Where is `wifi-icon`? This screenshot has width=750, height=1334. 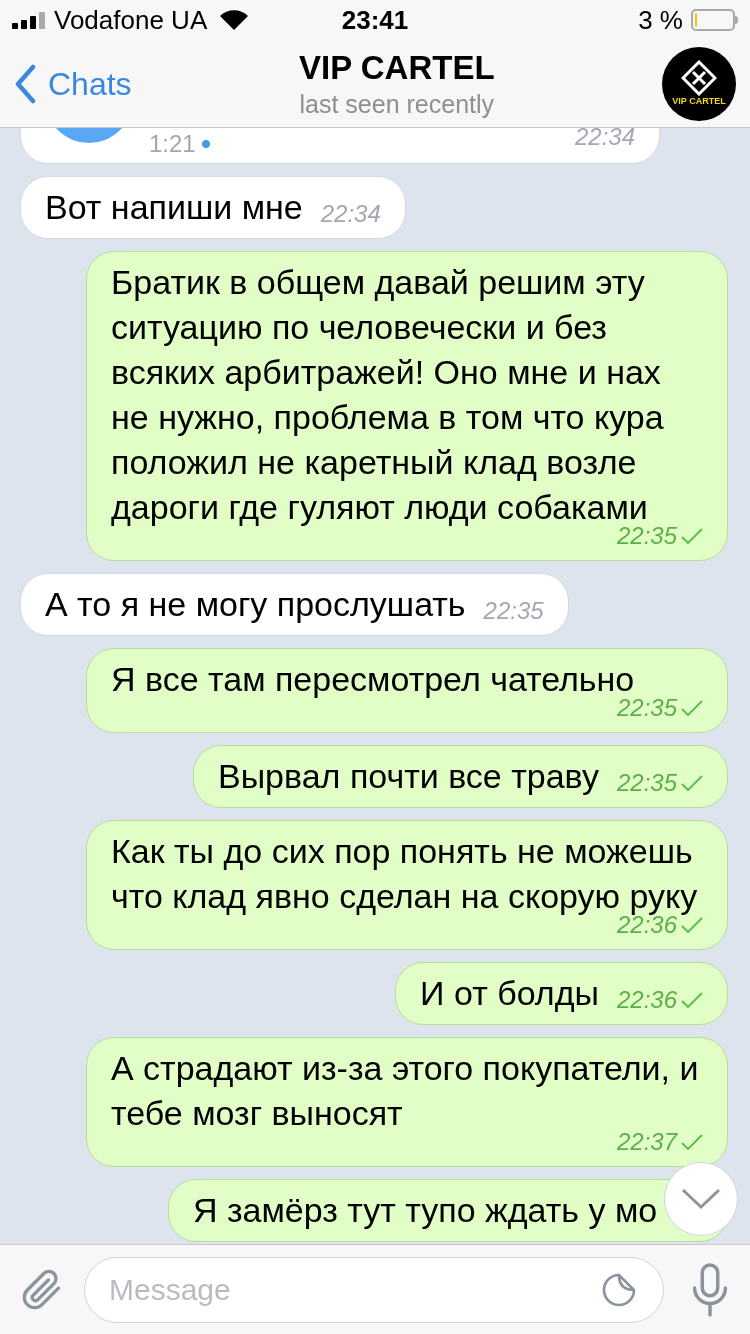
wifi-icon is located at coordinates (234, 20).